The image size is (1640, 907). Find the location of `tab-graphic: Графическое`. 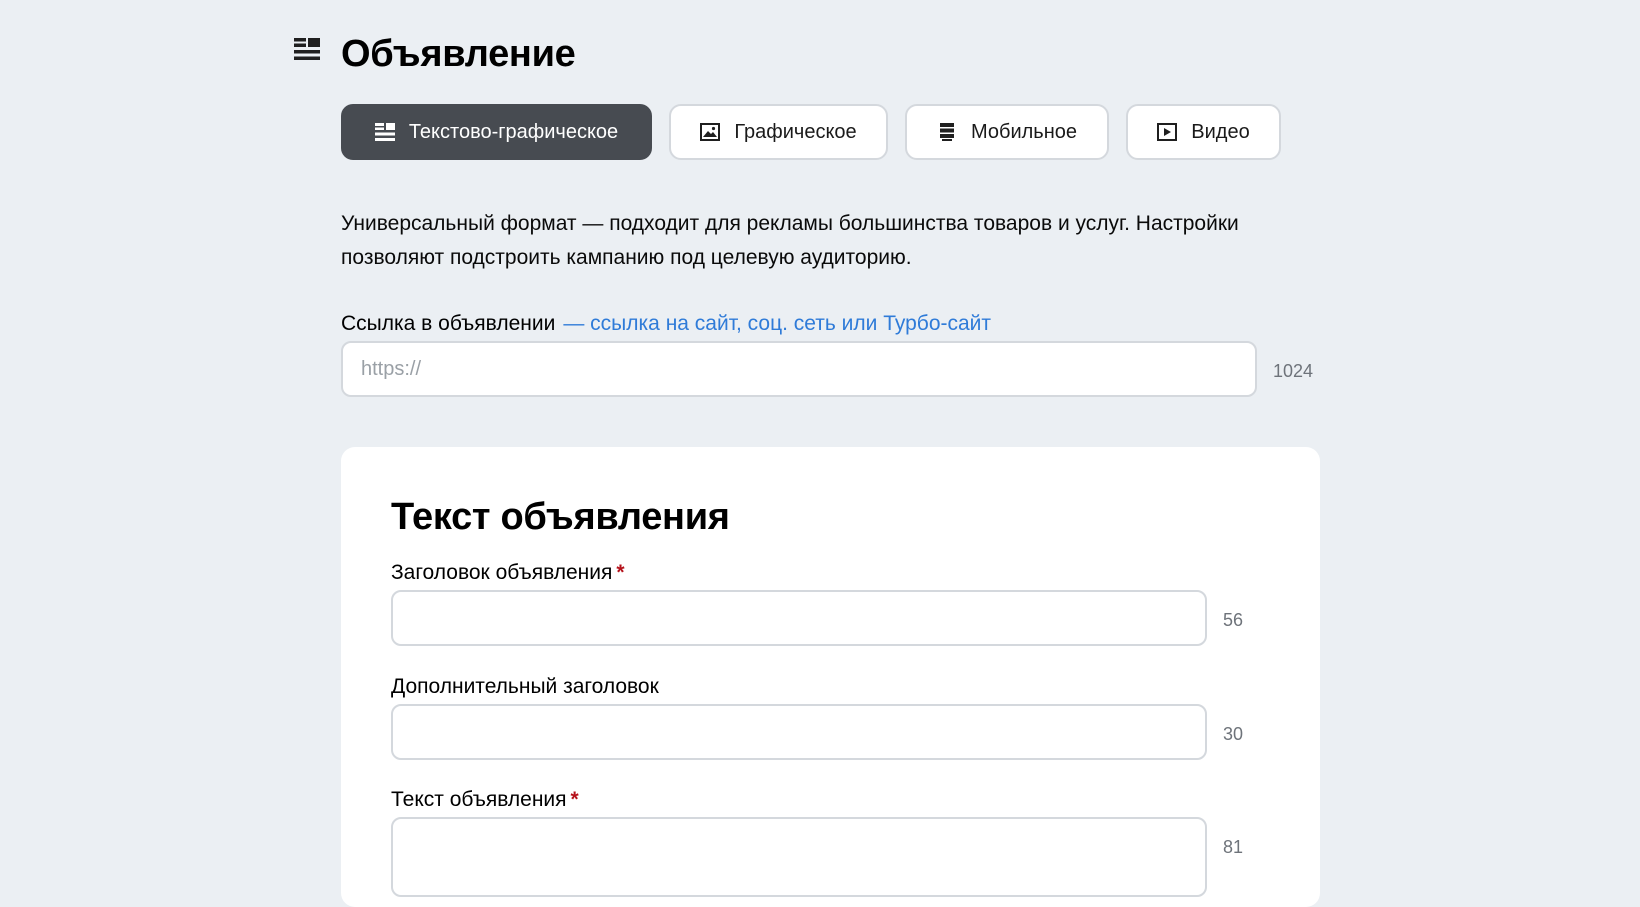

tab-graphic: Графическое is located at coordinates (778, 132).